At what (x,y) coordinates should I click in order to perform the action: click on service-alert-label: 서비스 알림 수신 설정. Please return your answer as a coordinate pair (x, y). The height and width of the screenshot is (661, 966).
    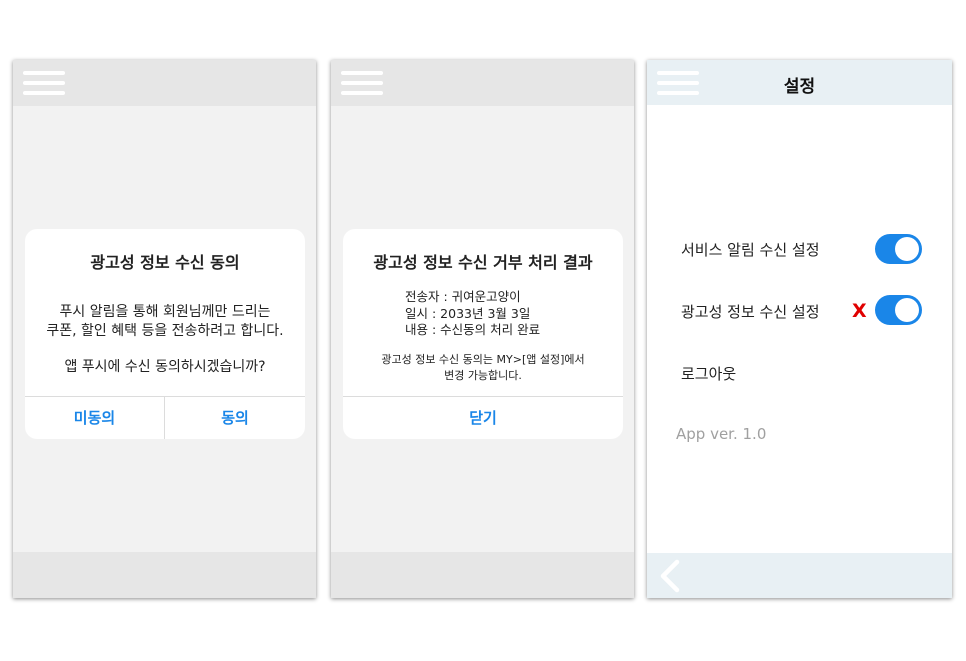
    Looking at the image, I should click on (750, 250).